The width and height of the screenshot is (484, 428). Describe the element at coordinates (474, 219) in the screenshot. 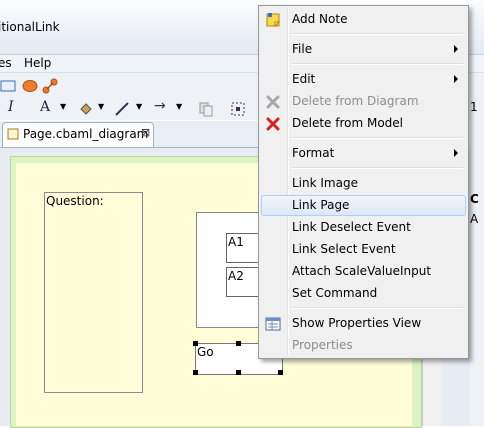

I see `side-panel-value: A` at that location.